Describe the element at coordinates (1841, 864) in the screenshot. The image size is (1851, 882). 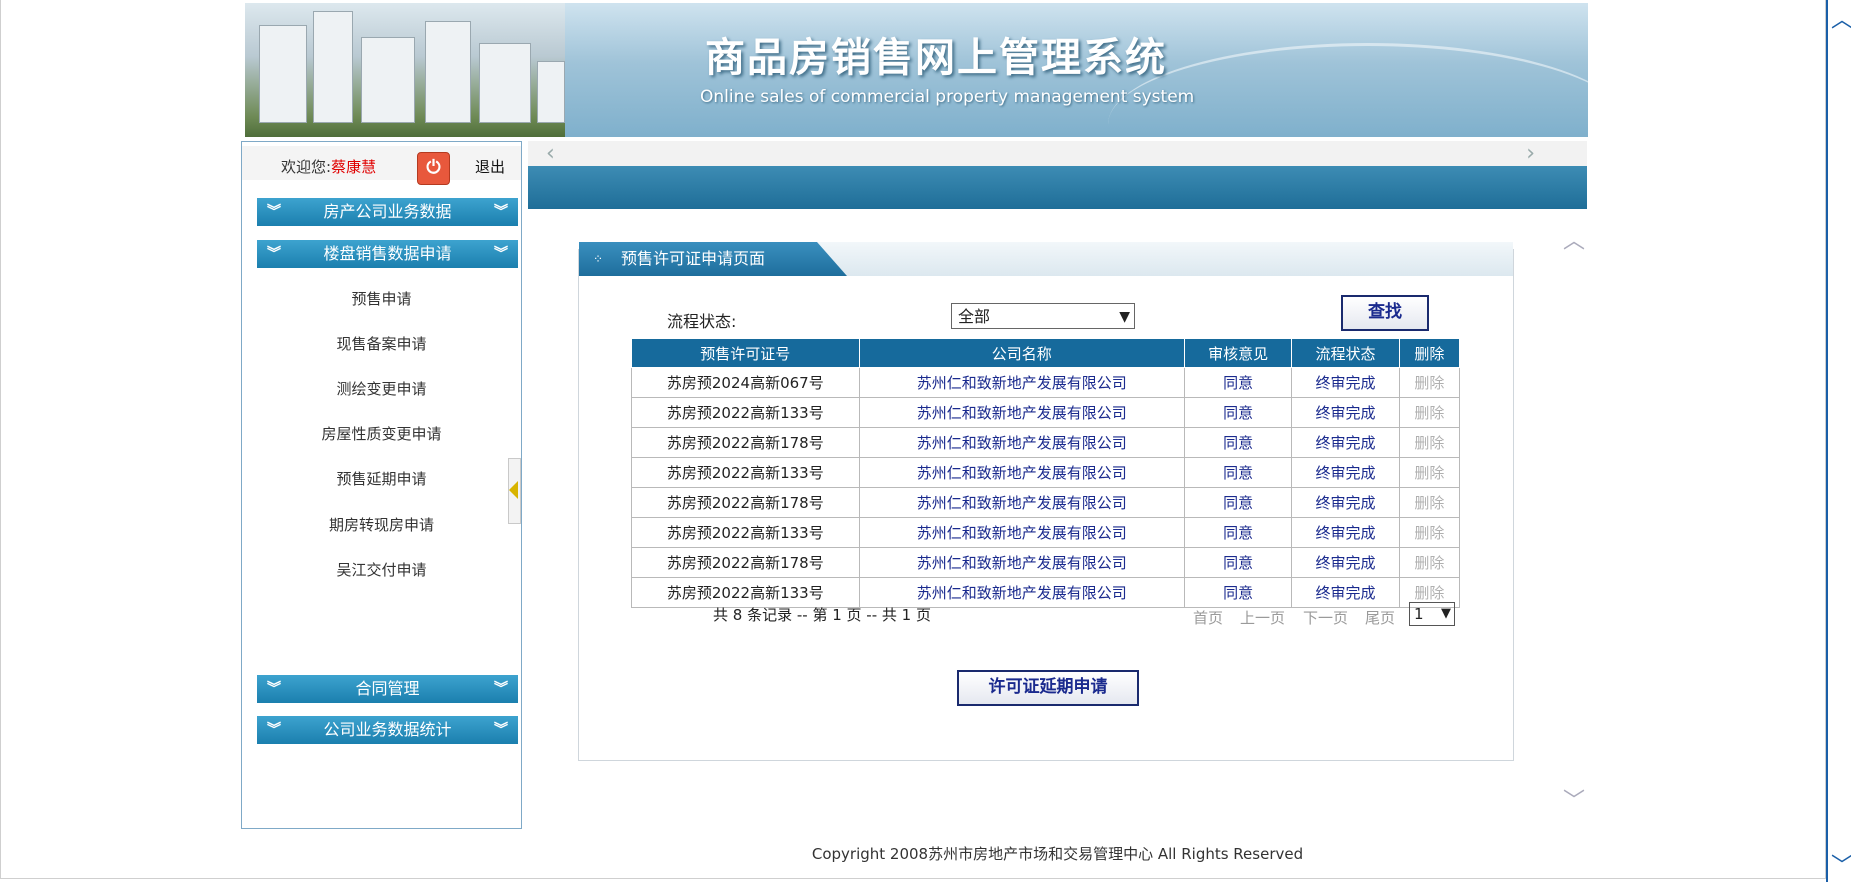
I see `chevron-down-icon: ﹀` at that location.